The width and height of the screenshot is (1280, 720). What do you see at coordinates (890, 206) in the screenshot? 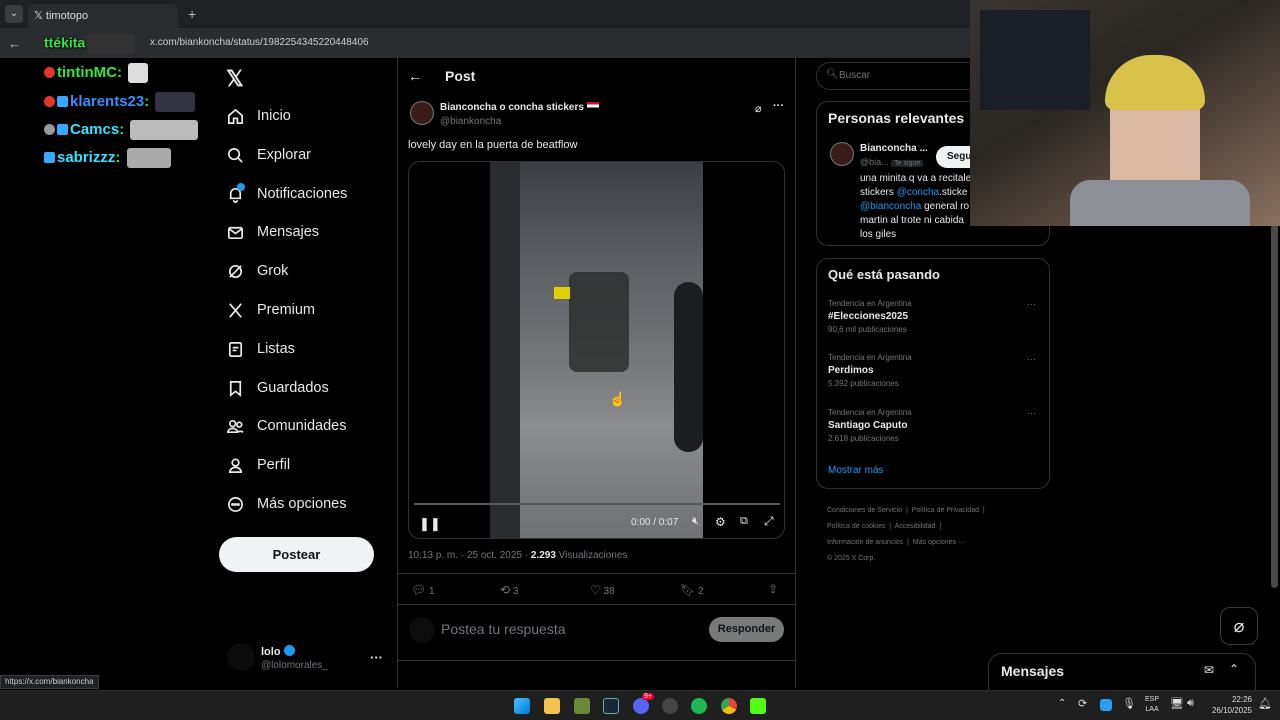
I see `bio-mention: @bianconcha` at bounding box center [890, 206].